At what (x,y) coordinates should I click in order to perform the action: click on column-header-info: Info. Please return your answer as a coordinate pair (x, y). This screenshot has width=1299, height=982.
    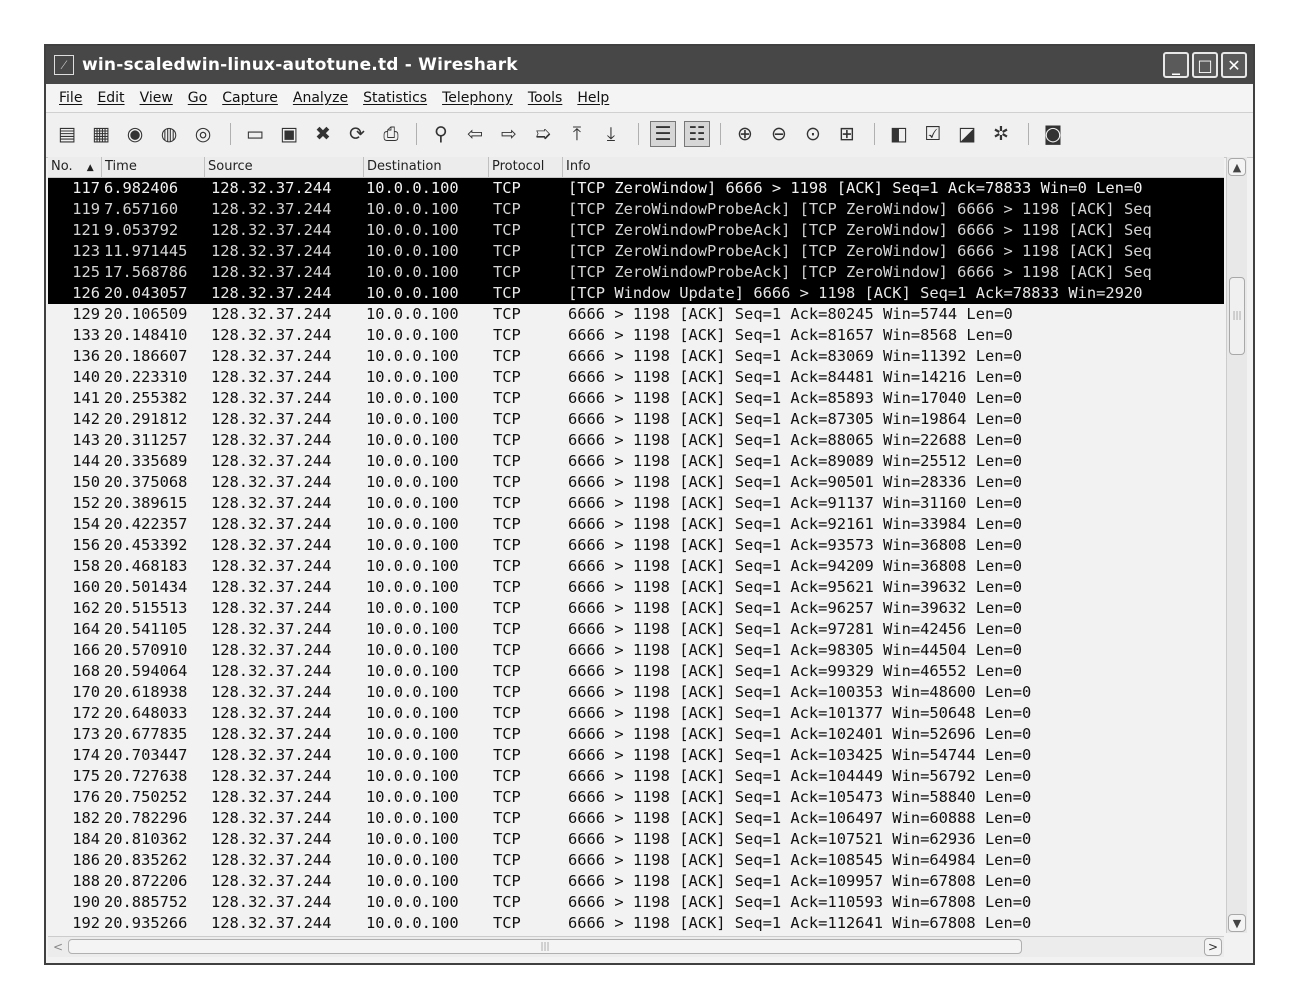
    Looking at the image, I should click on (893, 167).